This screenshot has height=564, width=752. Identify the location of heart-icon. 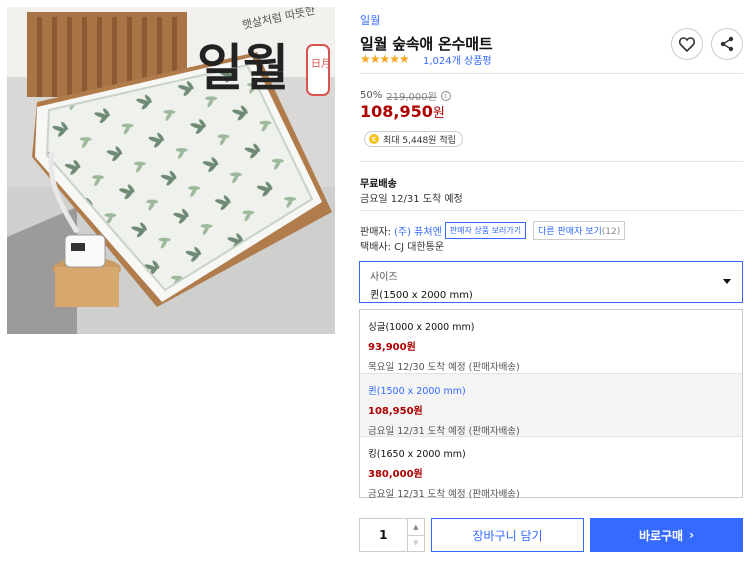
(687, 44).